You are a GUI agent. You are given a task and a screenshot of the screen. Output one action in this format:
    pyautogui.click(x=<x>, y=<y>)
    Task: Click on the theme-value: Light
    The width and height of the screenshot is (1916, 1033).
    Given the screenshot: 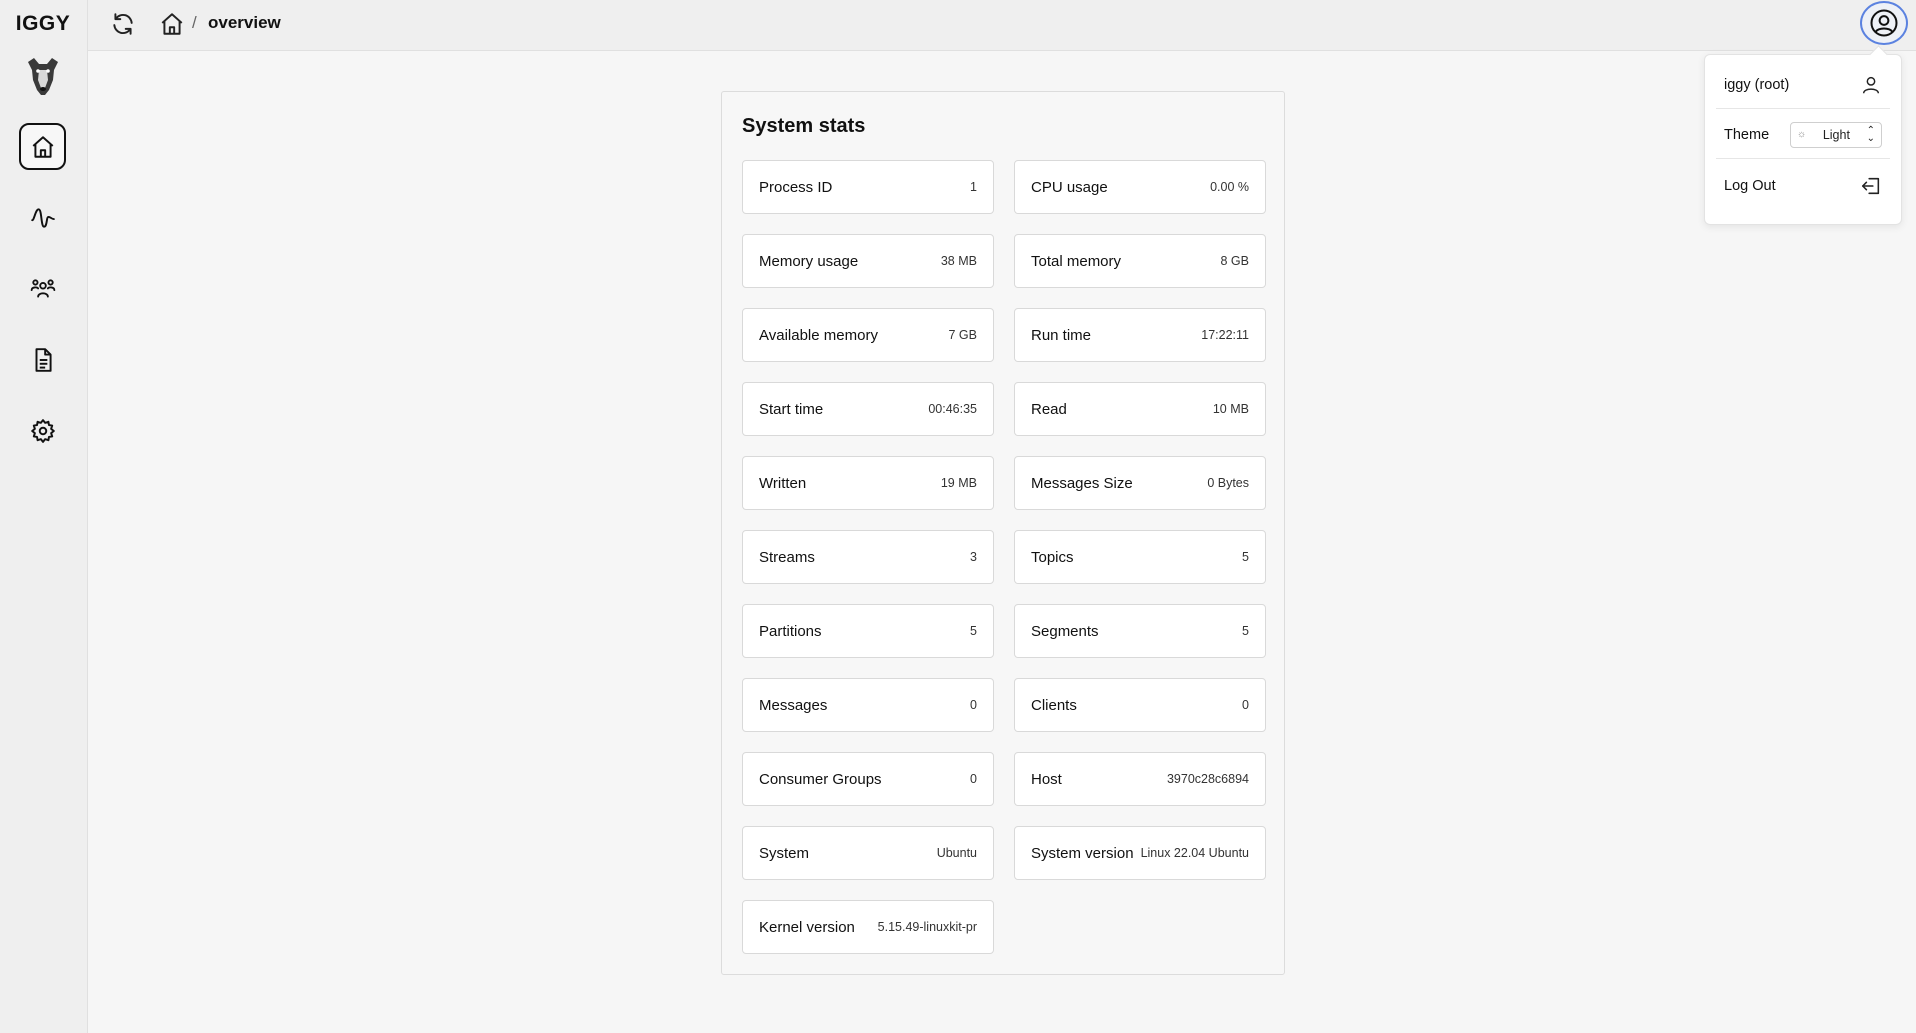 What is the action you would take?
    pyautogui.click(x=1836, y=134)
    